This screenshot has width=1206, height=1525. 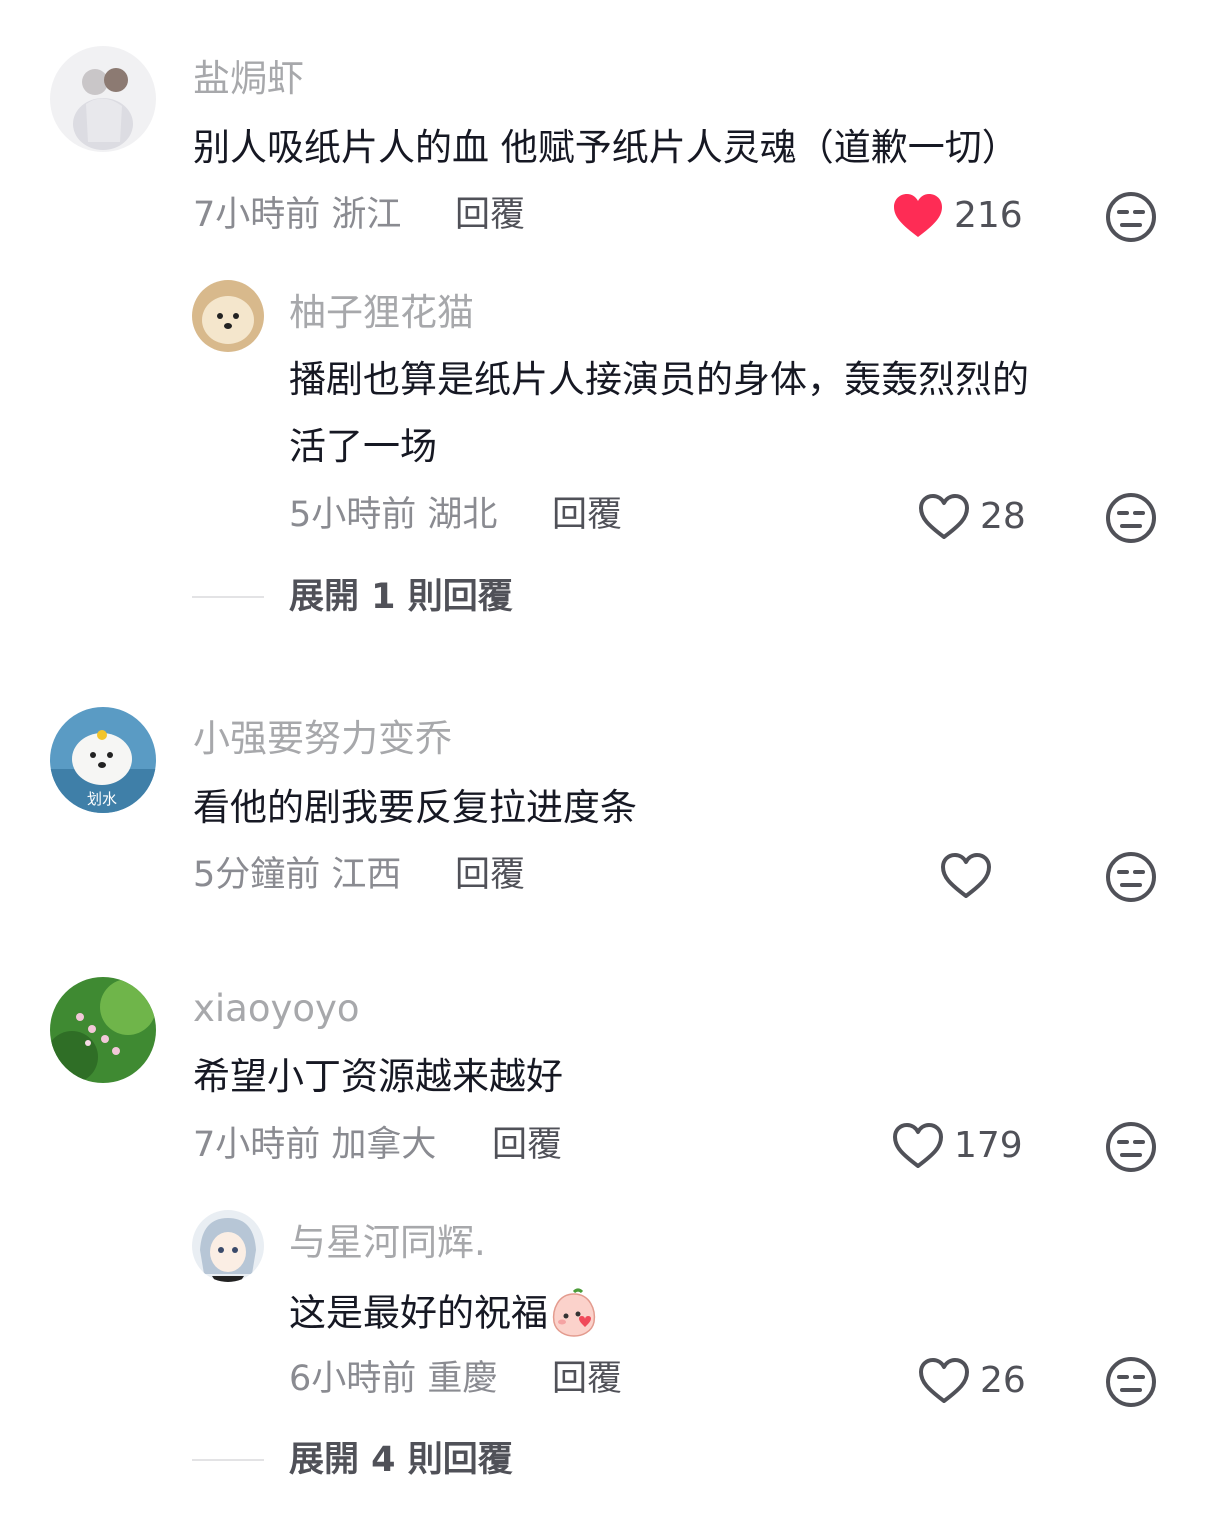 I want to click on comment-location: 加拿大, so click(x=384, y=1145).